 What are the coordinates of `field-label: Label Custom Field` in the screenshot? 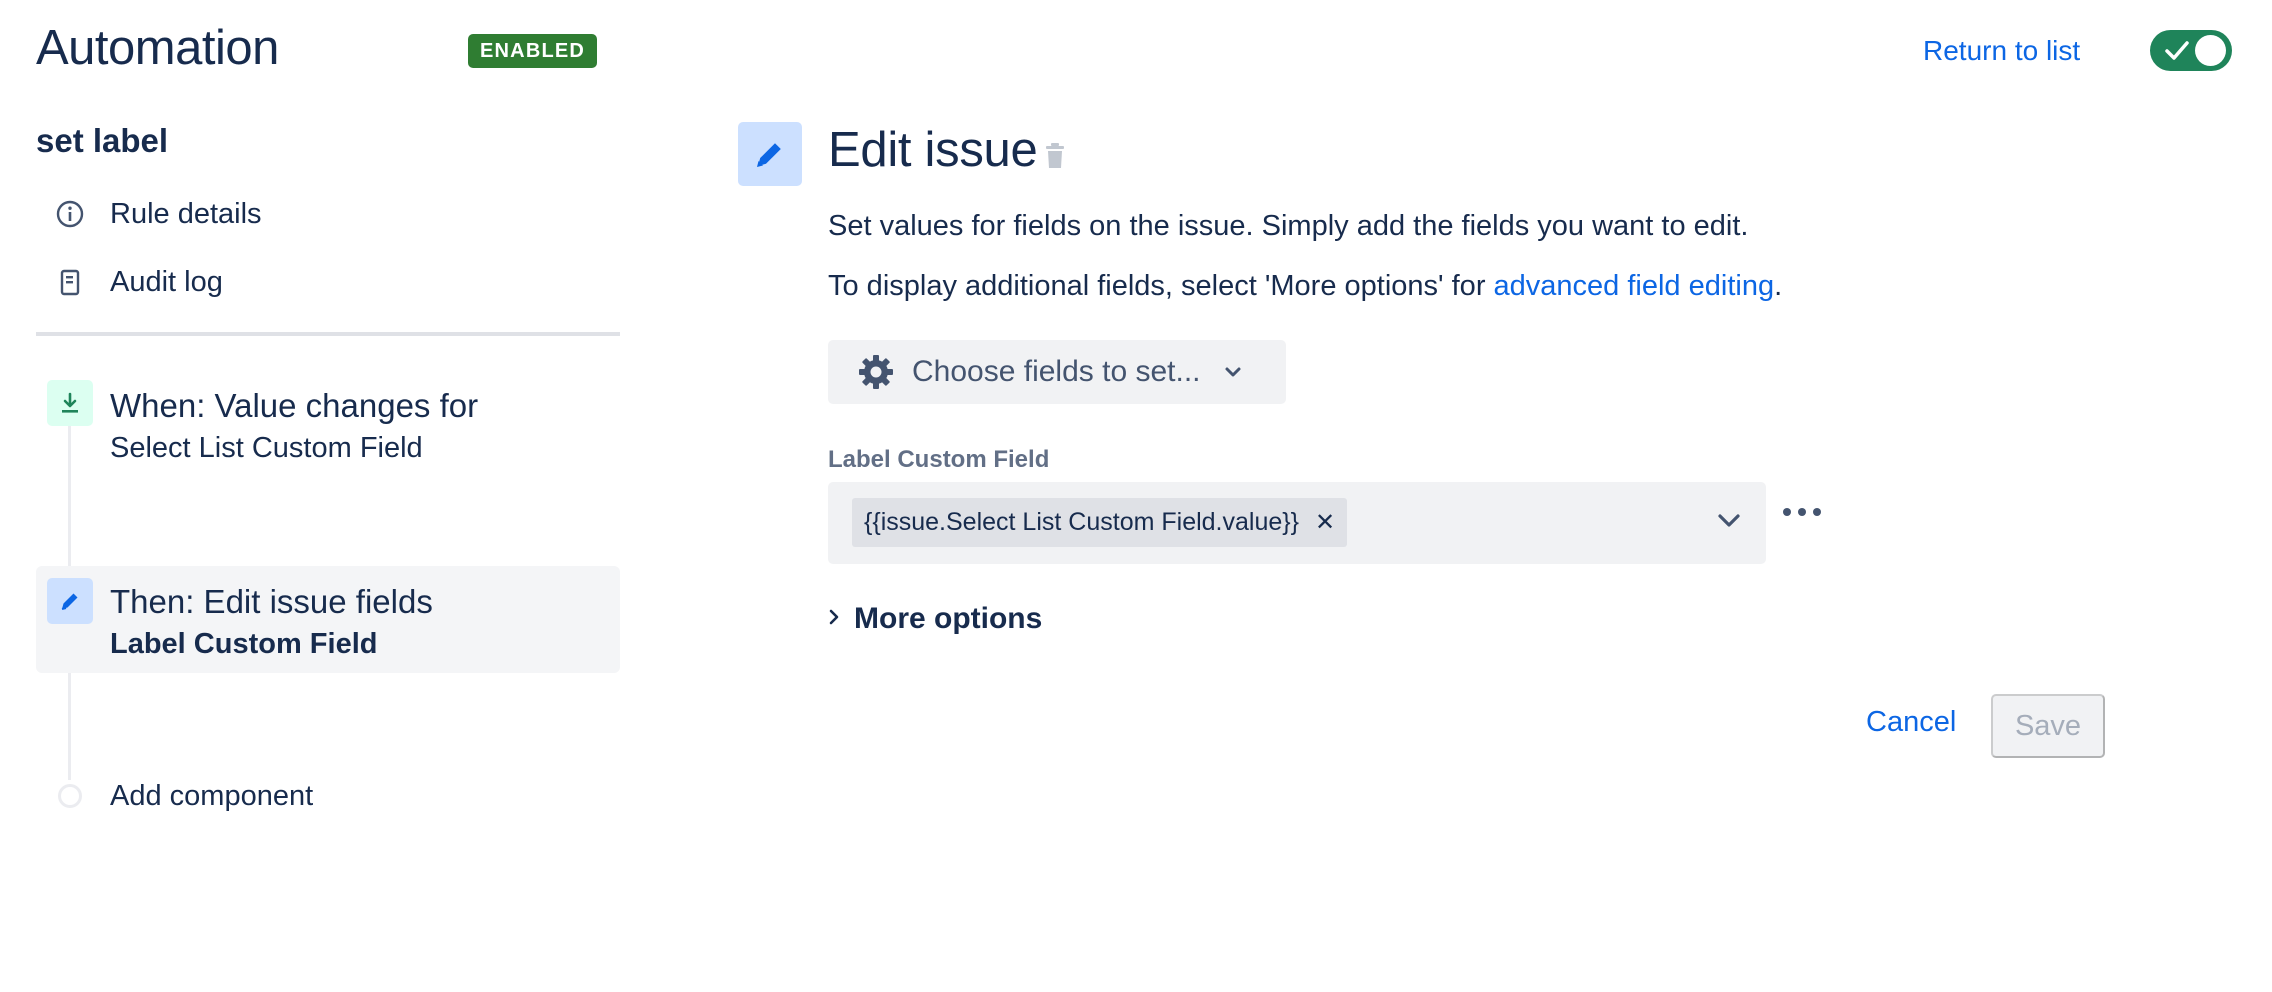 It's located at (939, 459).